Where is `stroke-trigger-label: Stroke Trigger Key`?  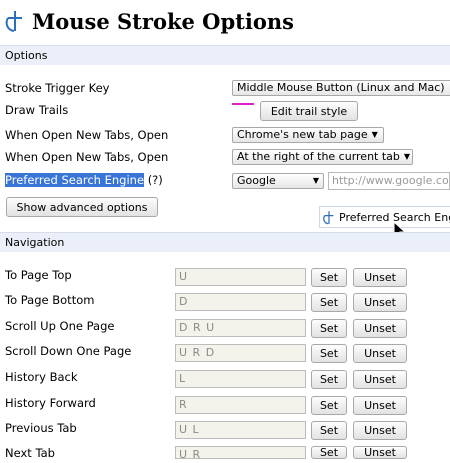
stroke-trigger-label: Stroke Trigger Key is located at coordinates (57, 88).